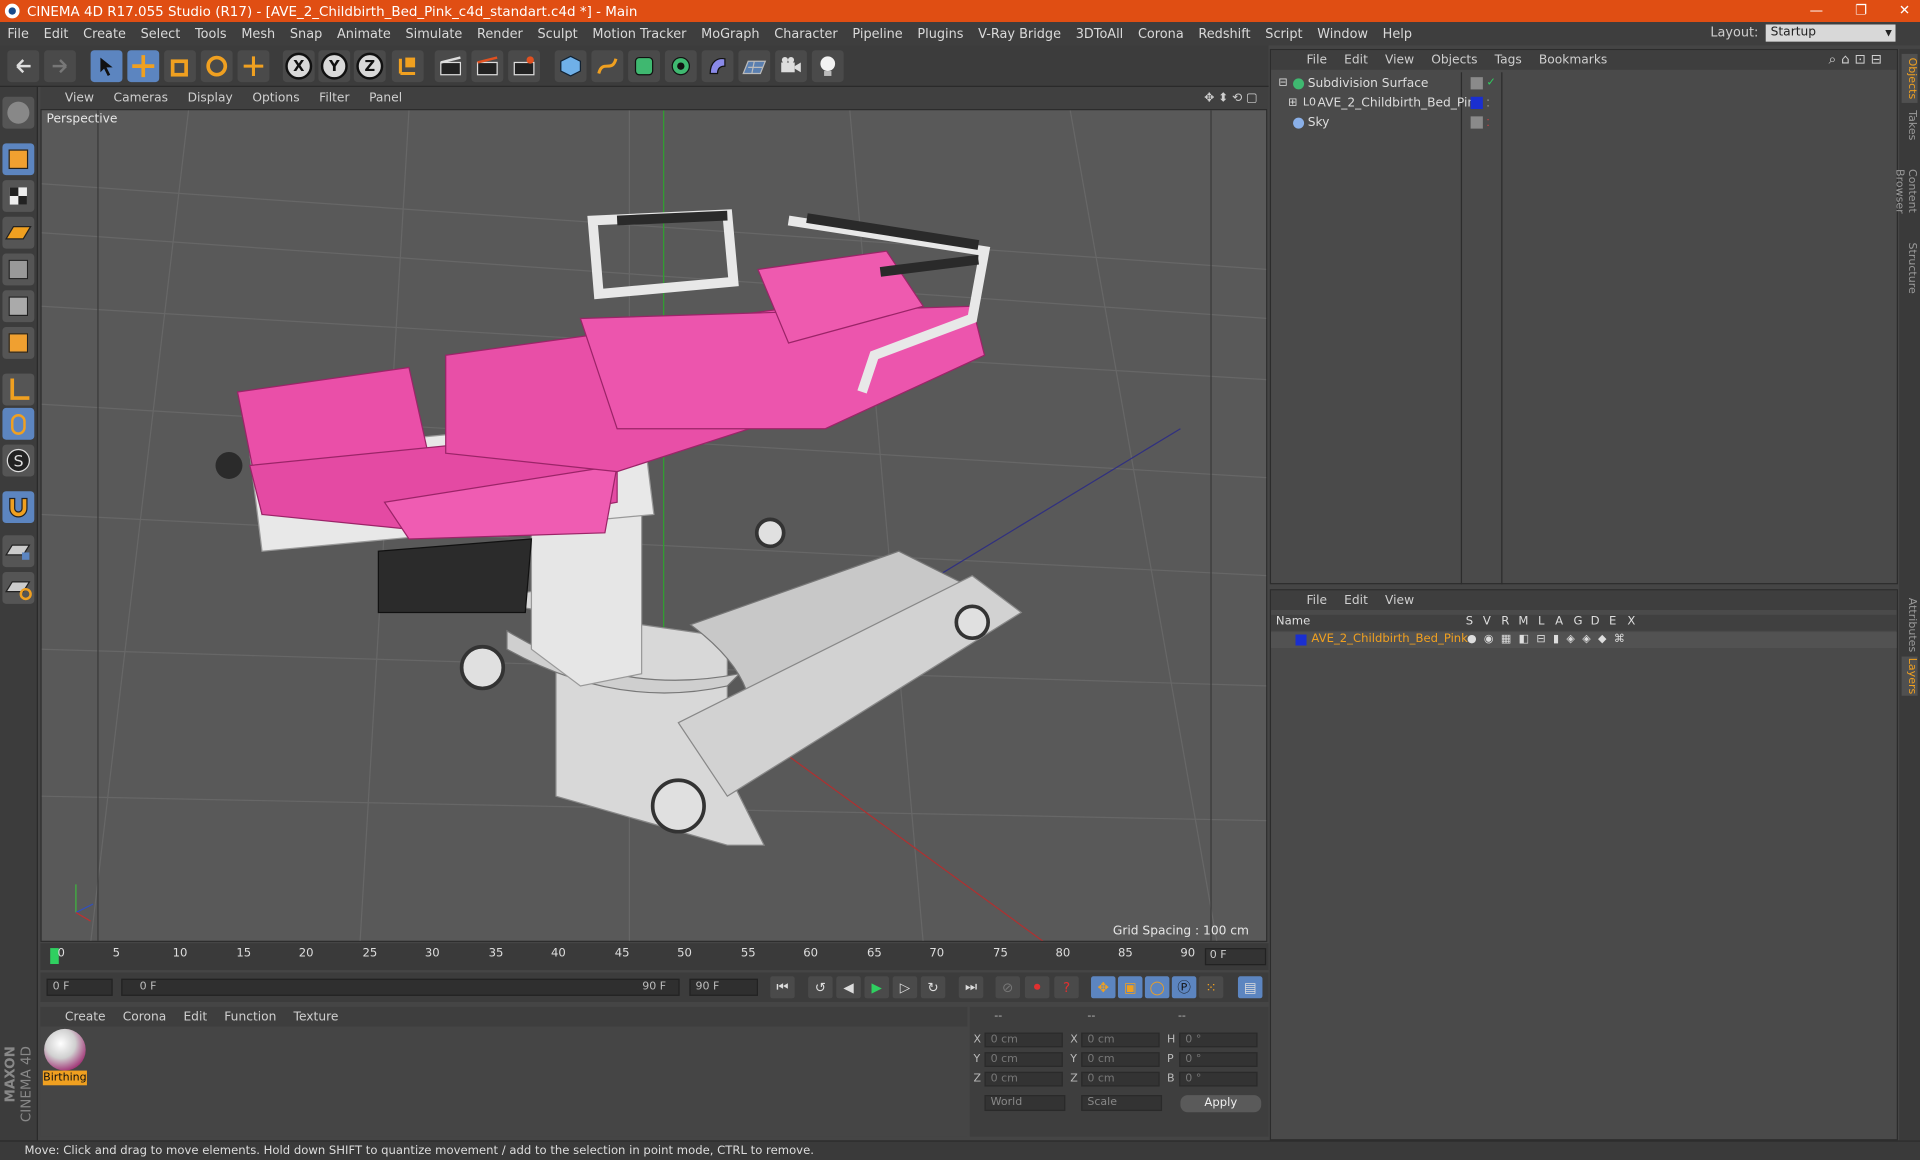 The height and width of the screenshot is (1160, 1920). What do you see at coordinates (18, 389) in the screenshot?
I see `axis-mode-button` at bounding box center [18, 389].